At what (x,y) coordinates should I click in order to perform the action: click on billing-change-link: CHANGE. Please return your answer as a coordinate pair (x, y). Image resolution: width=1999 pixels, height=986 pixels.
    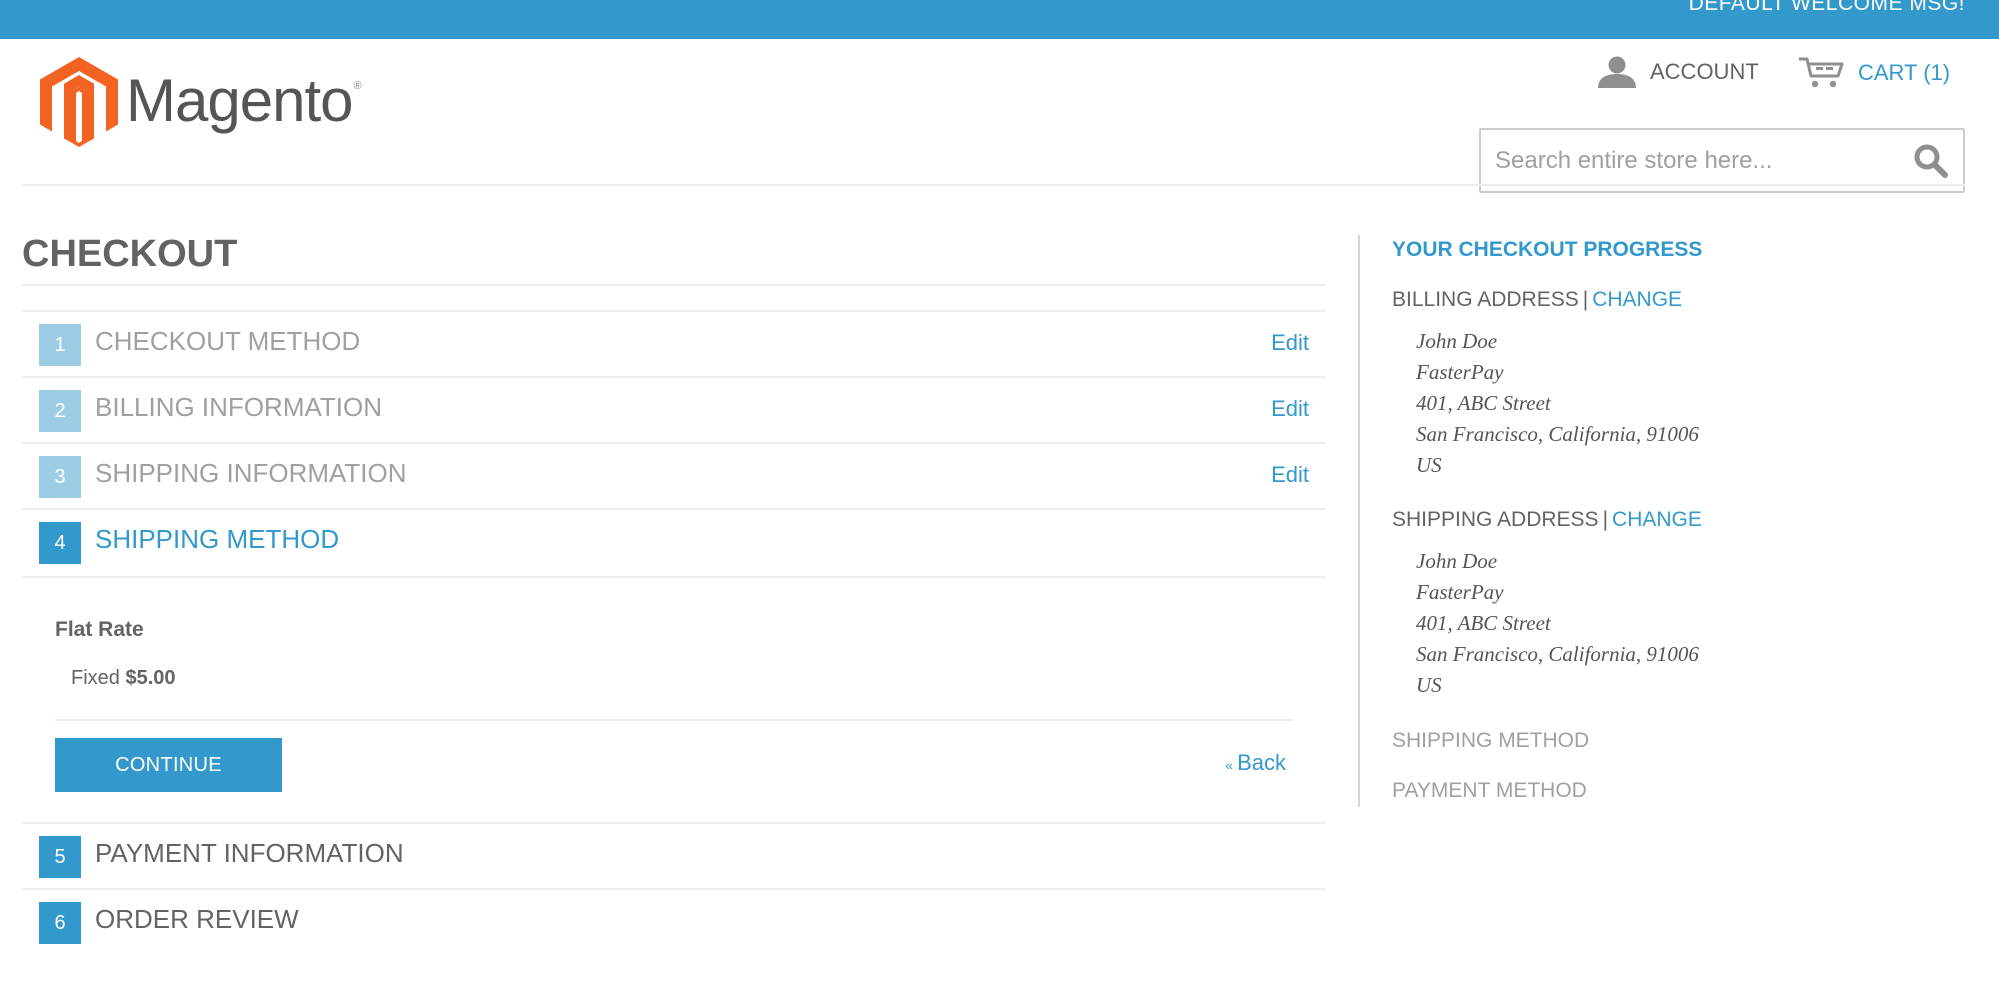
    Looking at the image, I should click on (1637, 299).